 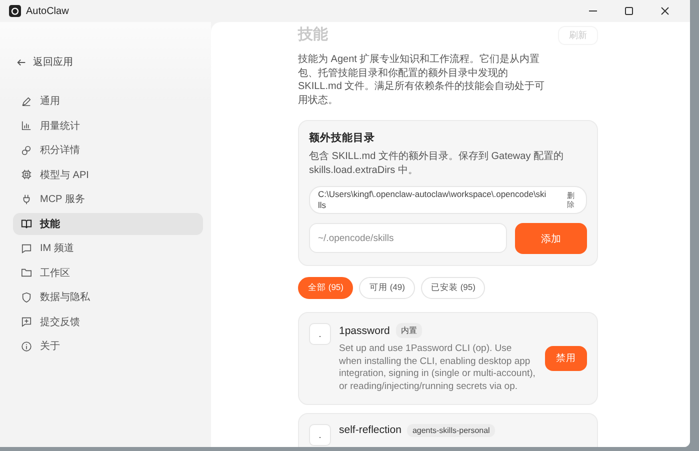 What do you see at coordinates (453, 288) in the screenshot?
I see `filter-tab: 已安装 (95)` at bounding box center [453, 288].